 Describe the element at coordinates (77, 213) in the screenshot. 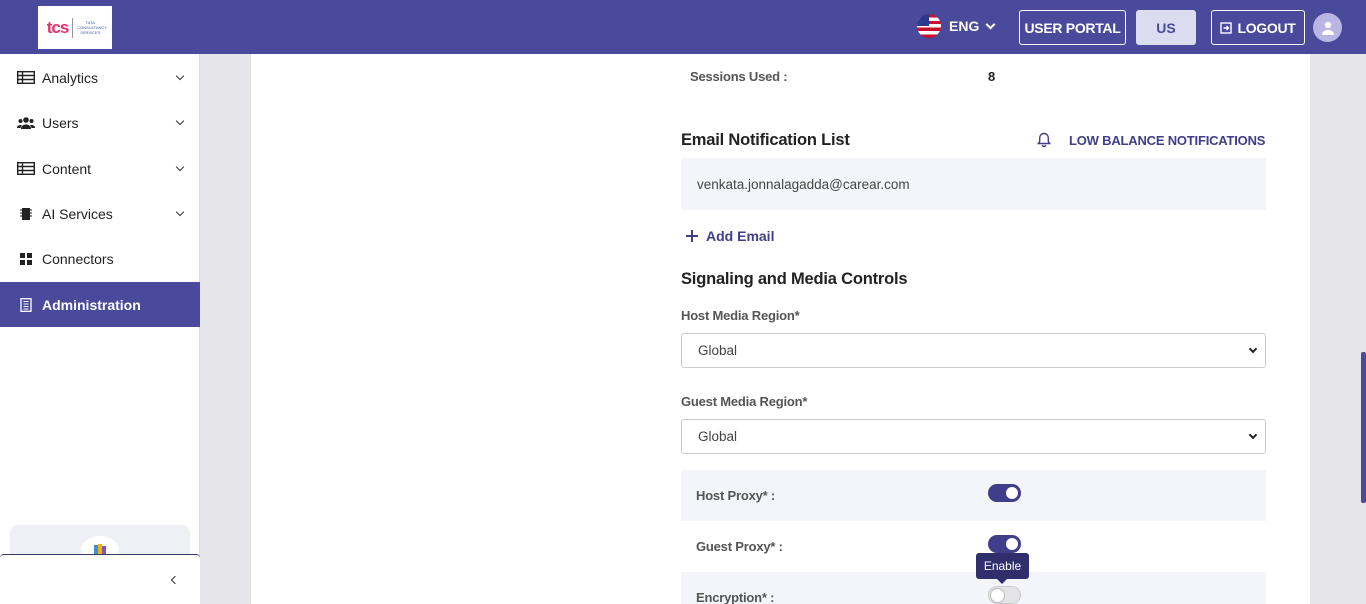

I see `sidebar-item-label: AI Services` at that location.